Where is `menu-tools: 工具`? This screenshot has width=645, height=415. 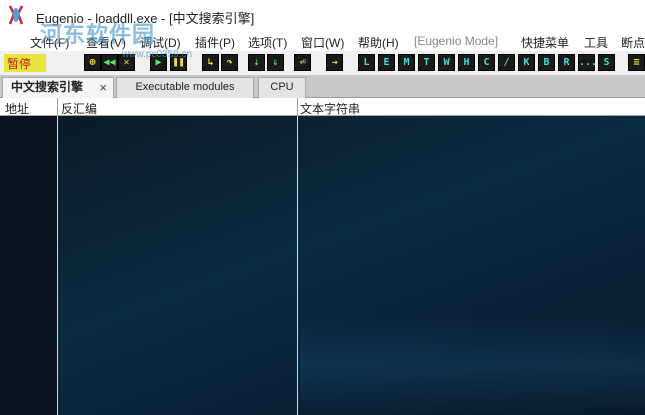 menu-tools: 工具 is located at coordinates (596, 42).